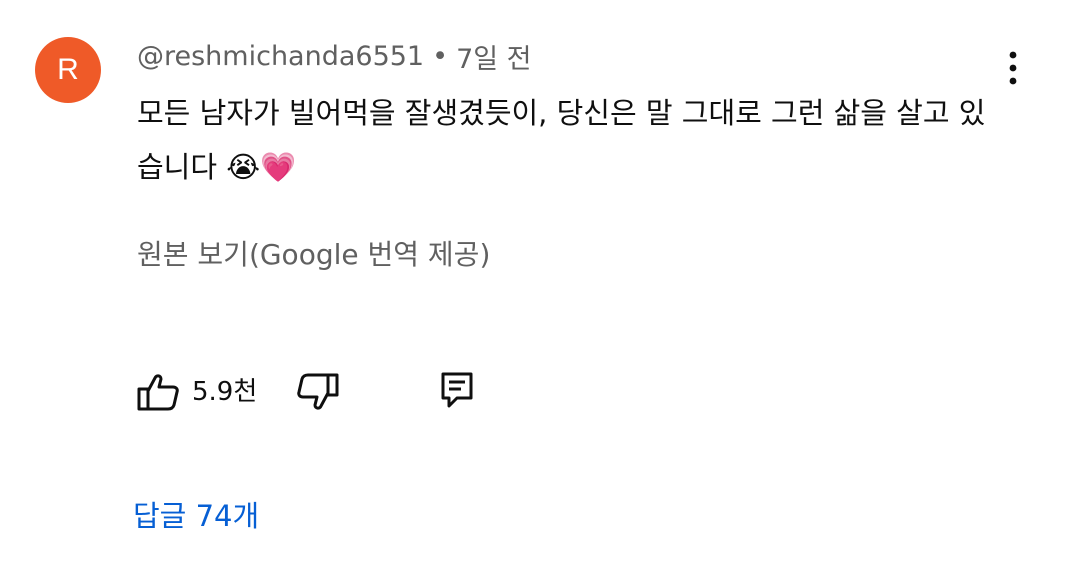  I want to click on avatar: R, so click(68, 70).